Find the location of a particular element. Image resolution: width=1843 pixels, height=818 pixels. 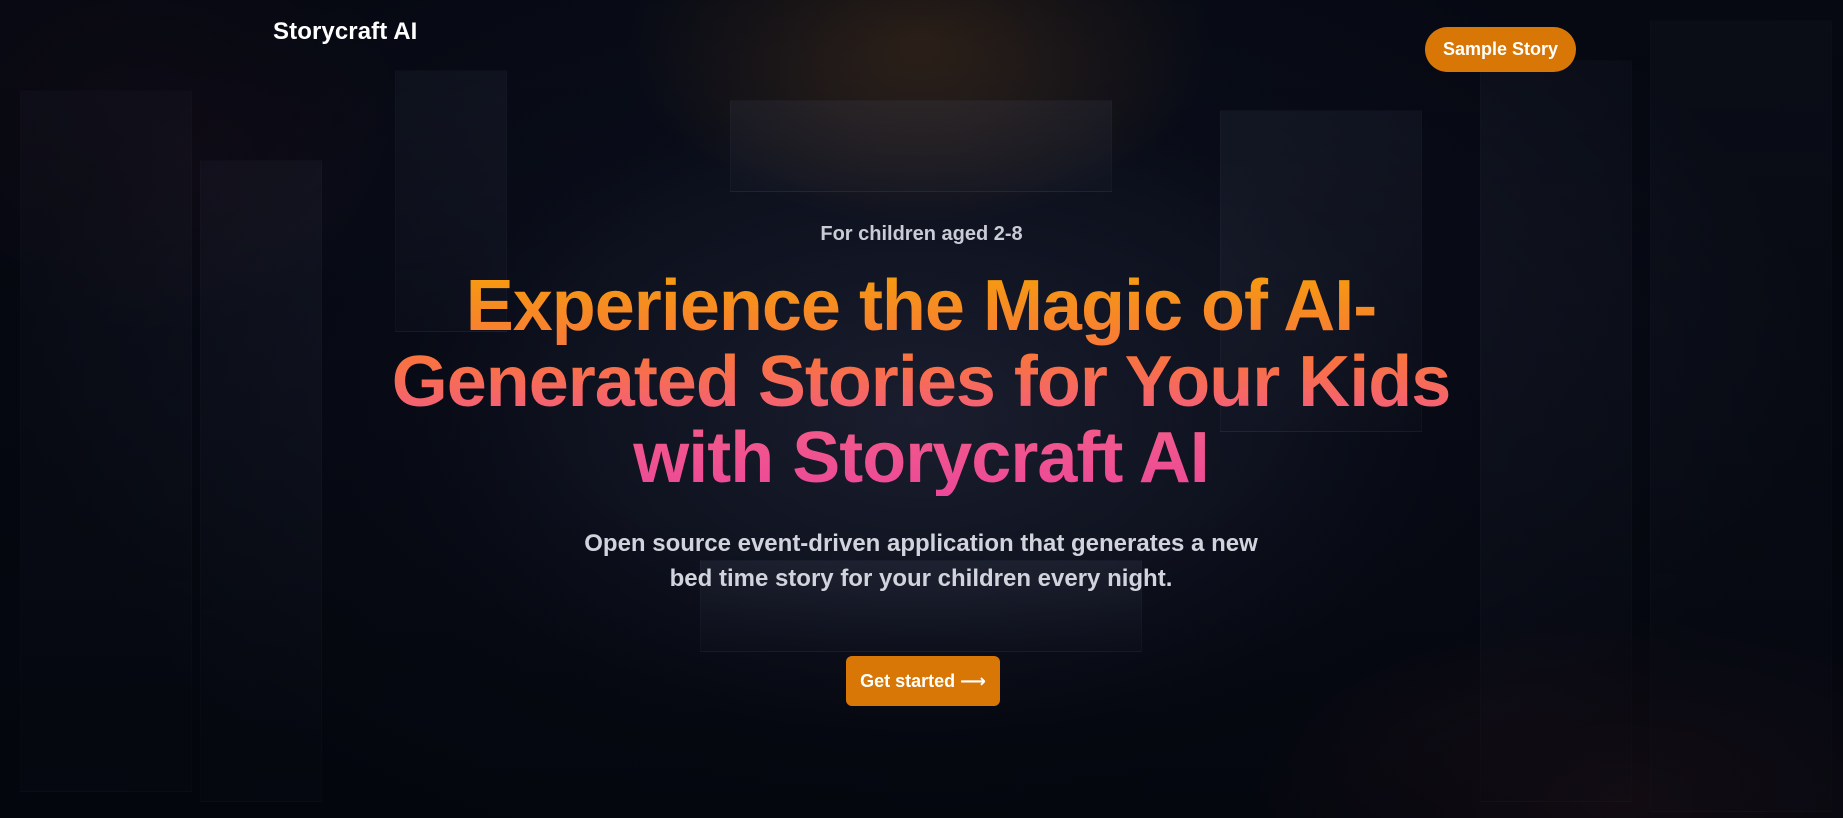

sample-story-button: Sample Story is located at coordinates (1501, 49).